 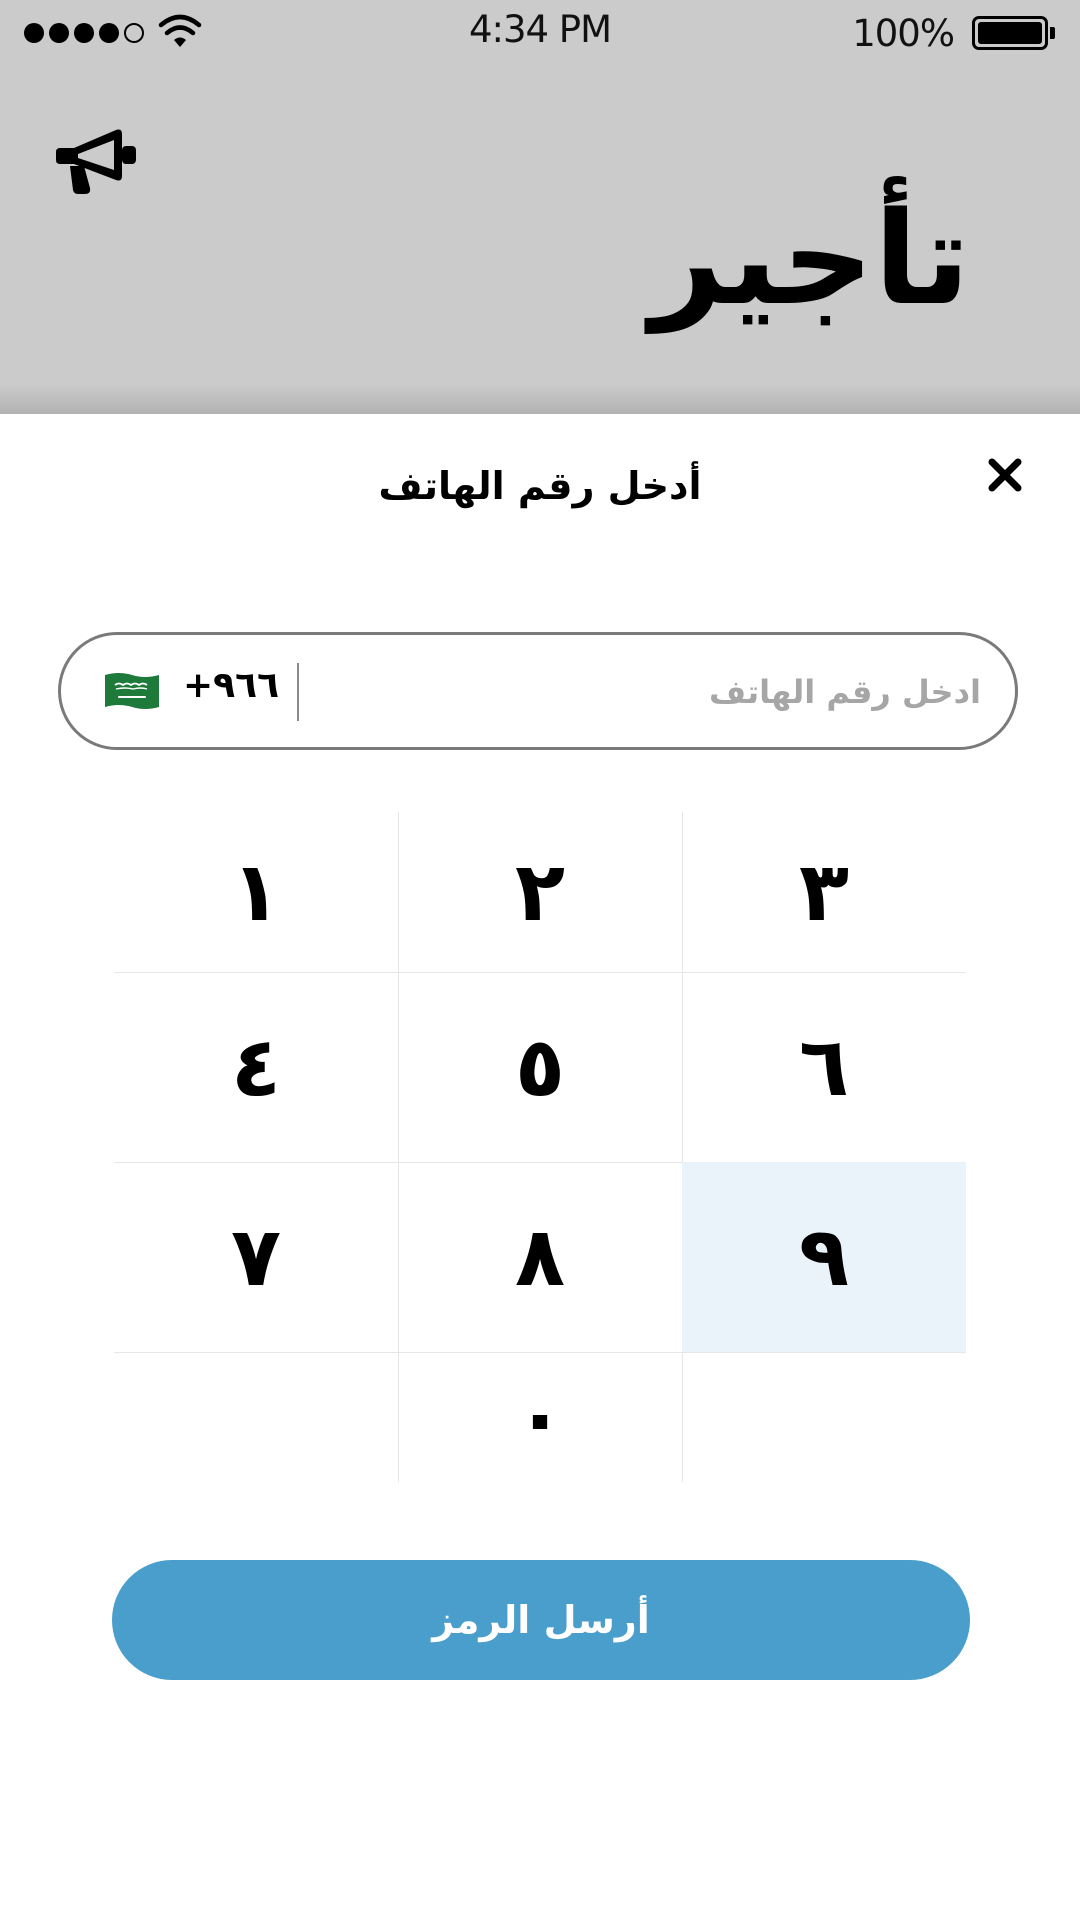 What do you see at coordinates (540, 32) in the screenshot?
I see `status-bar: 4:34 PM 100%` at bounding box center [540, 32].